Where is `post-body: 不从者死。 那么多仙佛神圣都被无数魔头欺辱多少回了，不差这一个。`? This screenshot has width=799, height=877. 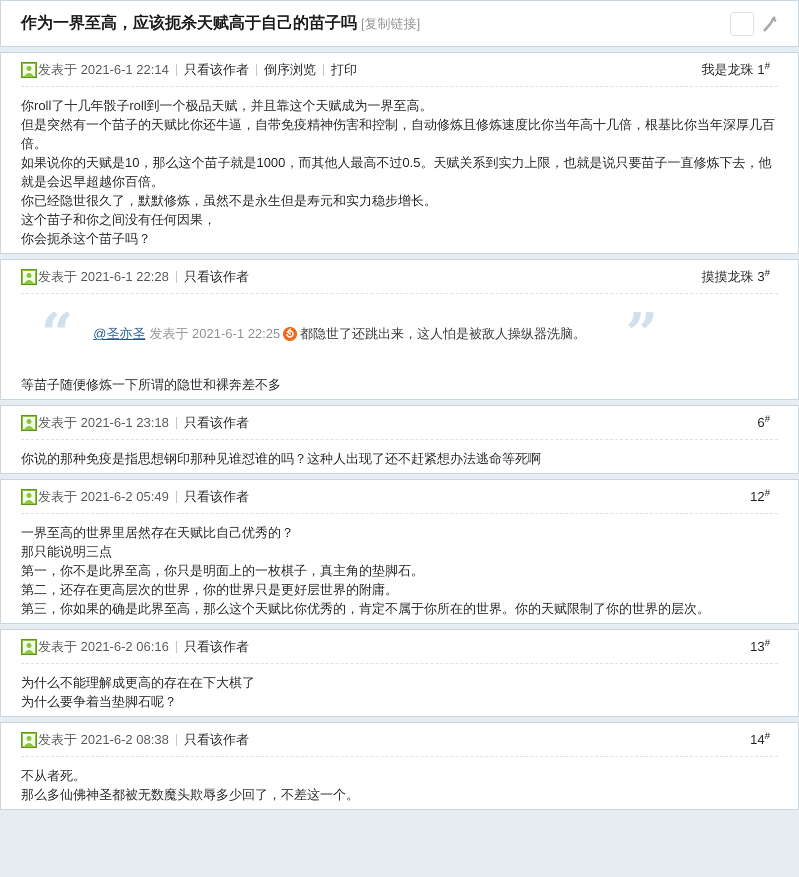
post-body: 不从者死。 那么多仙佛神圣都被无数魔头欺辱多少回了，不差这一个。 is located at coordinates (190, 785).